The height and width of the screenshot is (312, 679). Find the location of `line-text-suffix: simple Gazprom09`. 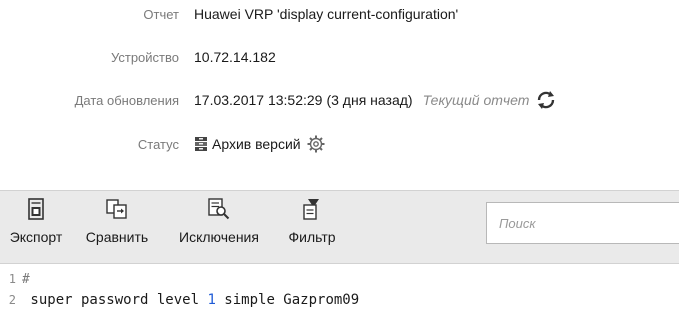

line-text-suffix: simple Gazprom09 is located at coordinates (287, 300).